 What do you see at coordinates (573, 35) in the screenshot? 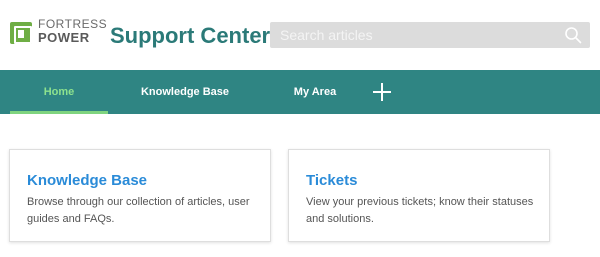
I see `search-icon` at bounding box center [573, 35].